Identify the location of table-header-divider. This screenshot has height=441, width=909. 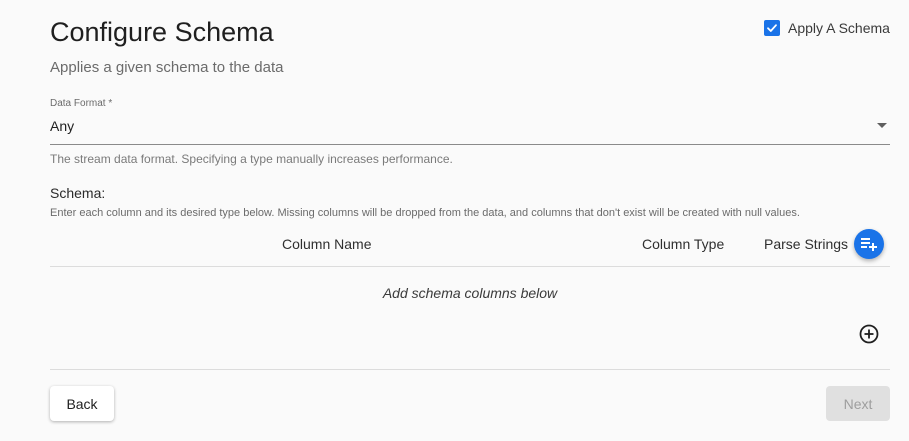
(470, 266).